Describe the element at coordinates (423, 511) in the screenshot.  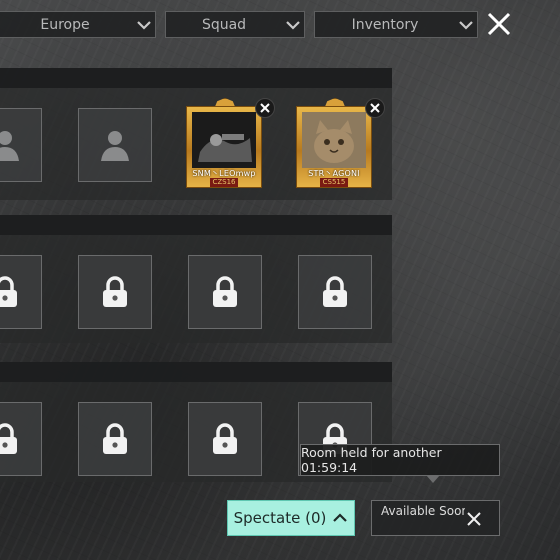
I see `available-soon-label: Available Soon` at that location.